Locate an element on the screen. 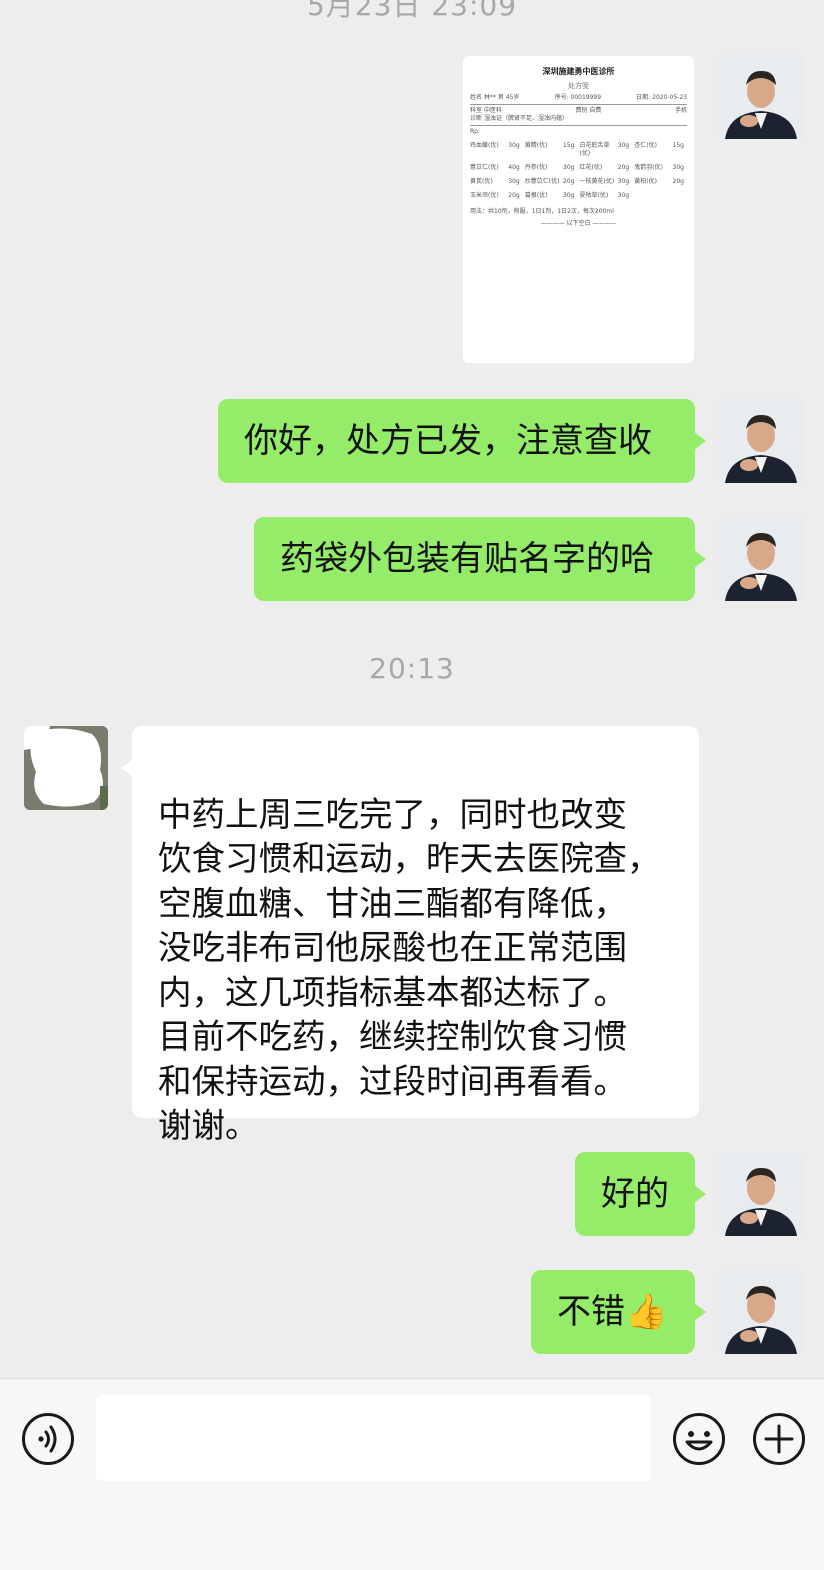  message-text: 药袋外包装有贴名字的哈 is located at coordinates (467, 559).